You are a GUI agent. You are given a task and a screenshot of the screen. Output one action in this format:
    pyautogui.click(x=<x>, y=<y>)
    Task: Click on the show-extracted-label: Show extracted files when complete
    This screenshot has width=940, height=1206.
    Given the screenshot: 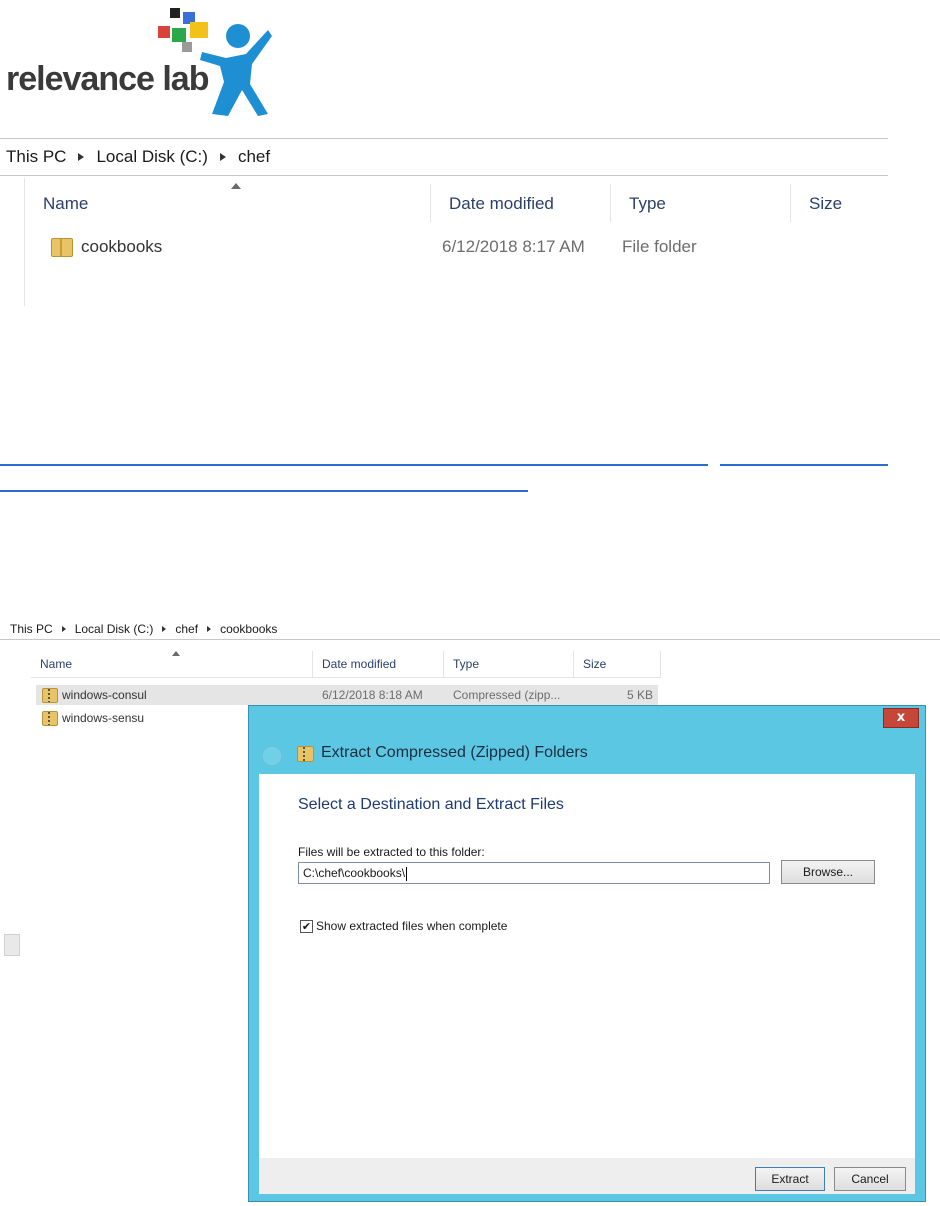 What is the action you would take?
    pyautogui.click(x=411, y=926)
    